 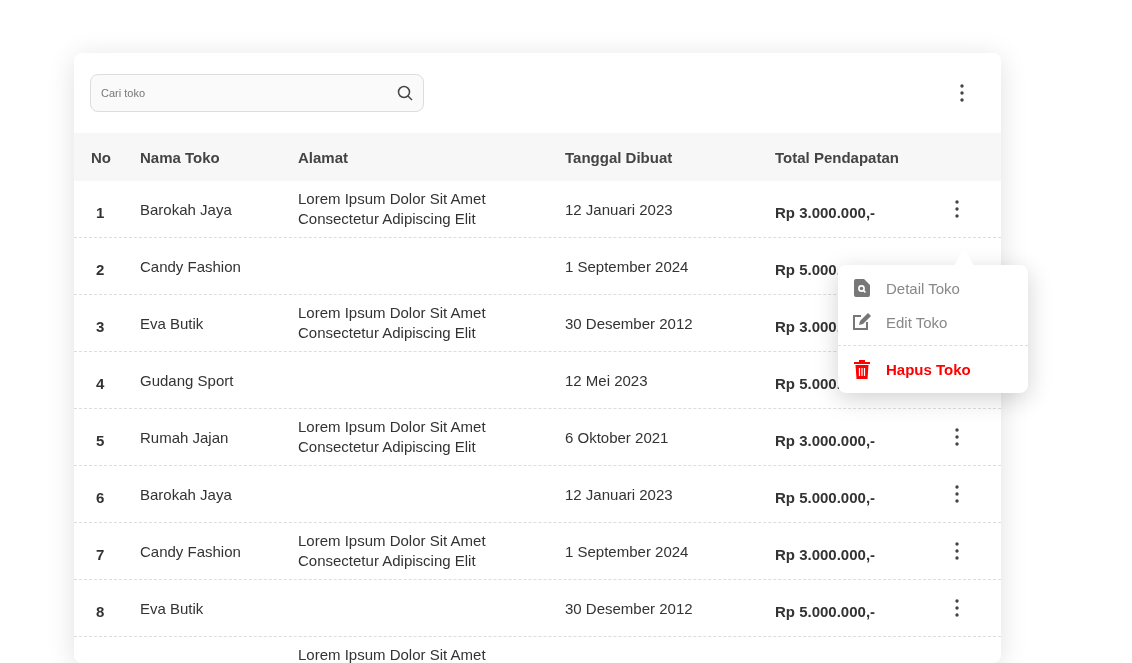 What do you see at coordinates (100, 611) in the screenshot?
I see `row-number: 8` at bounding box center [100, 611].